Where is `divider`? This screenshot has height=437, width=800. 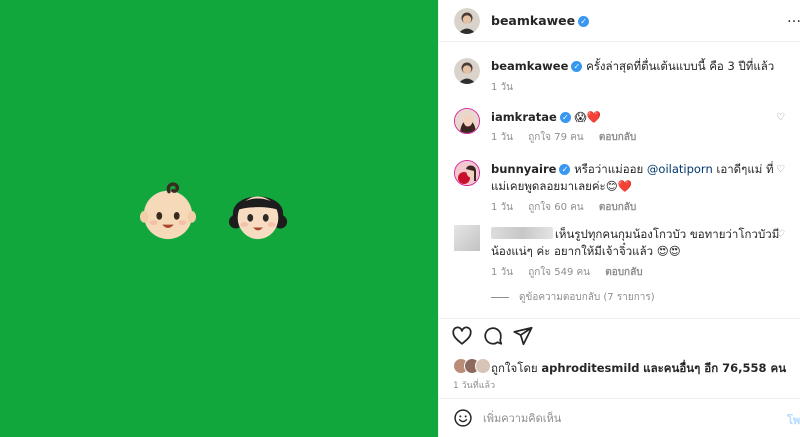
divider is located at coordinates (500, 297).